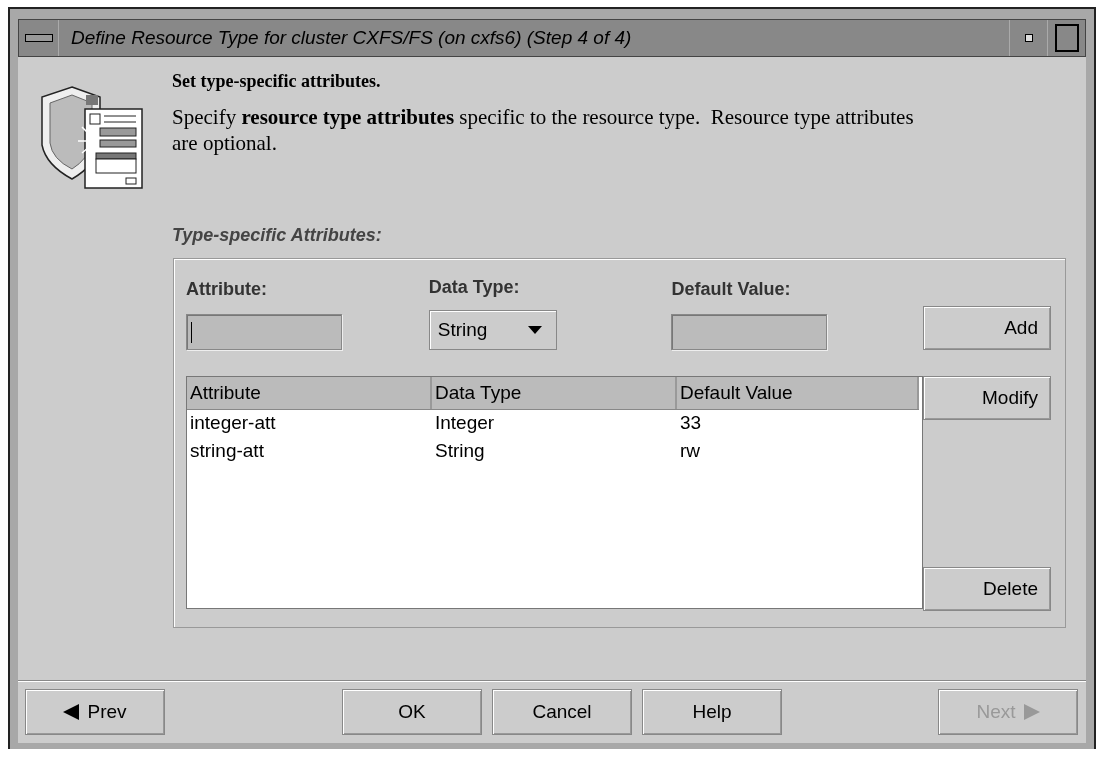 Image resolution: width=1104 pixels, height=758 pixels. Describe the element at coordinates (987, 328) in the screenshot. I see `add-button: Add` at that location.